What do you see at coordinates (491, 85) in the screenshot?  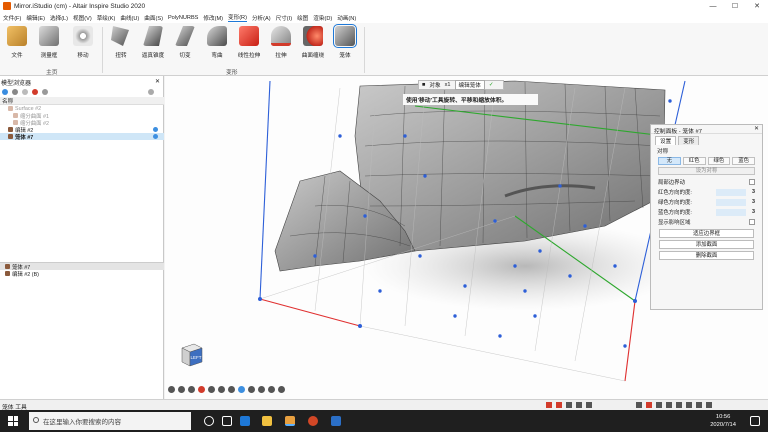 I see `confirm-icon: ✓` at bounding box center [491, 85].